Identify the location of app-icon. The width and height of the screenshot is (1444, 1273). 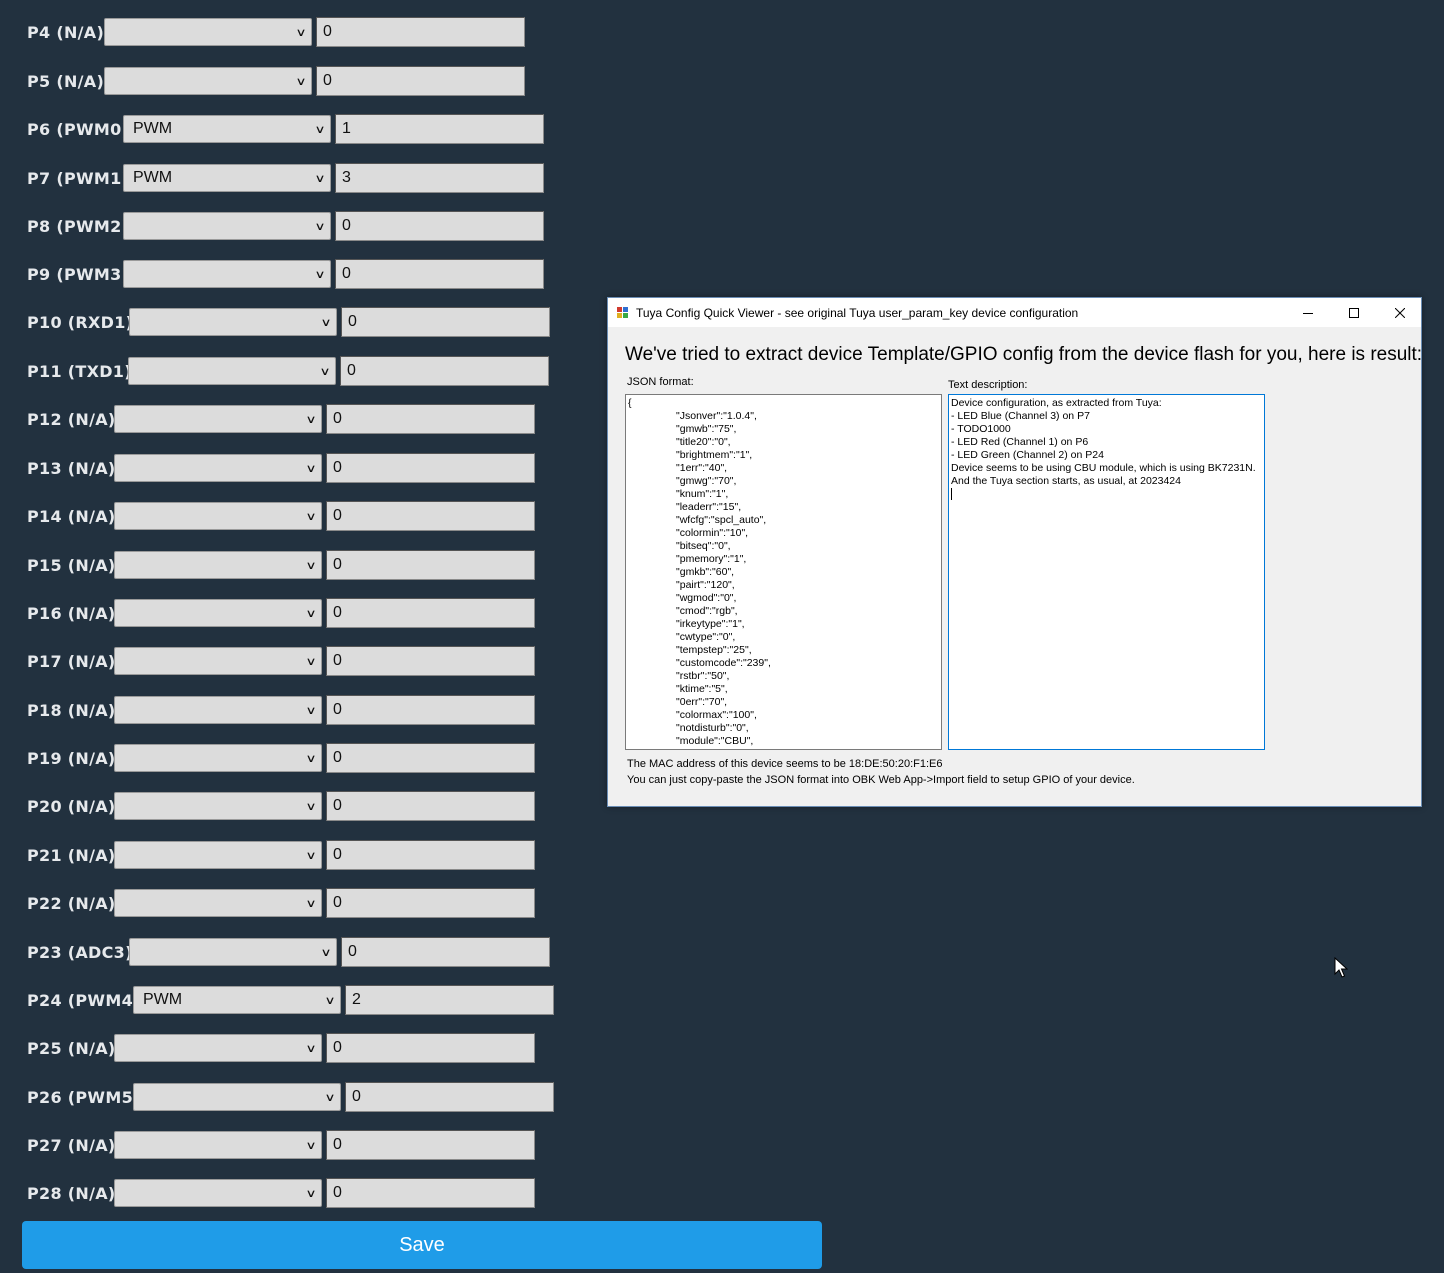
(623, 312).